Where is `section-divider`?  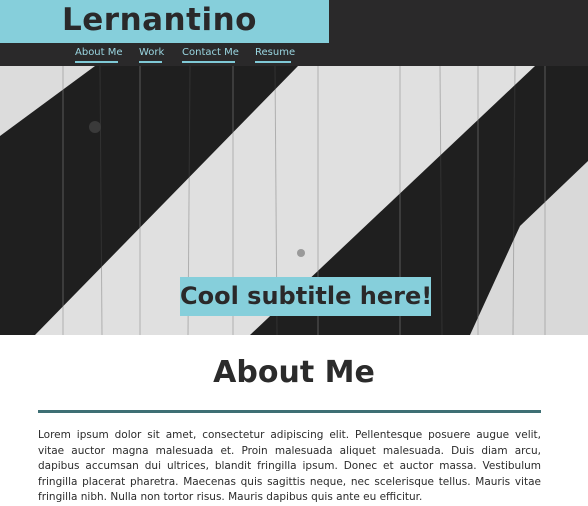 section-divider is located at coordinates (289, 411).